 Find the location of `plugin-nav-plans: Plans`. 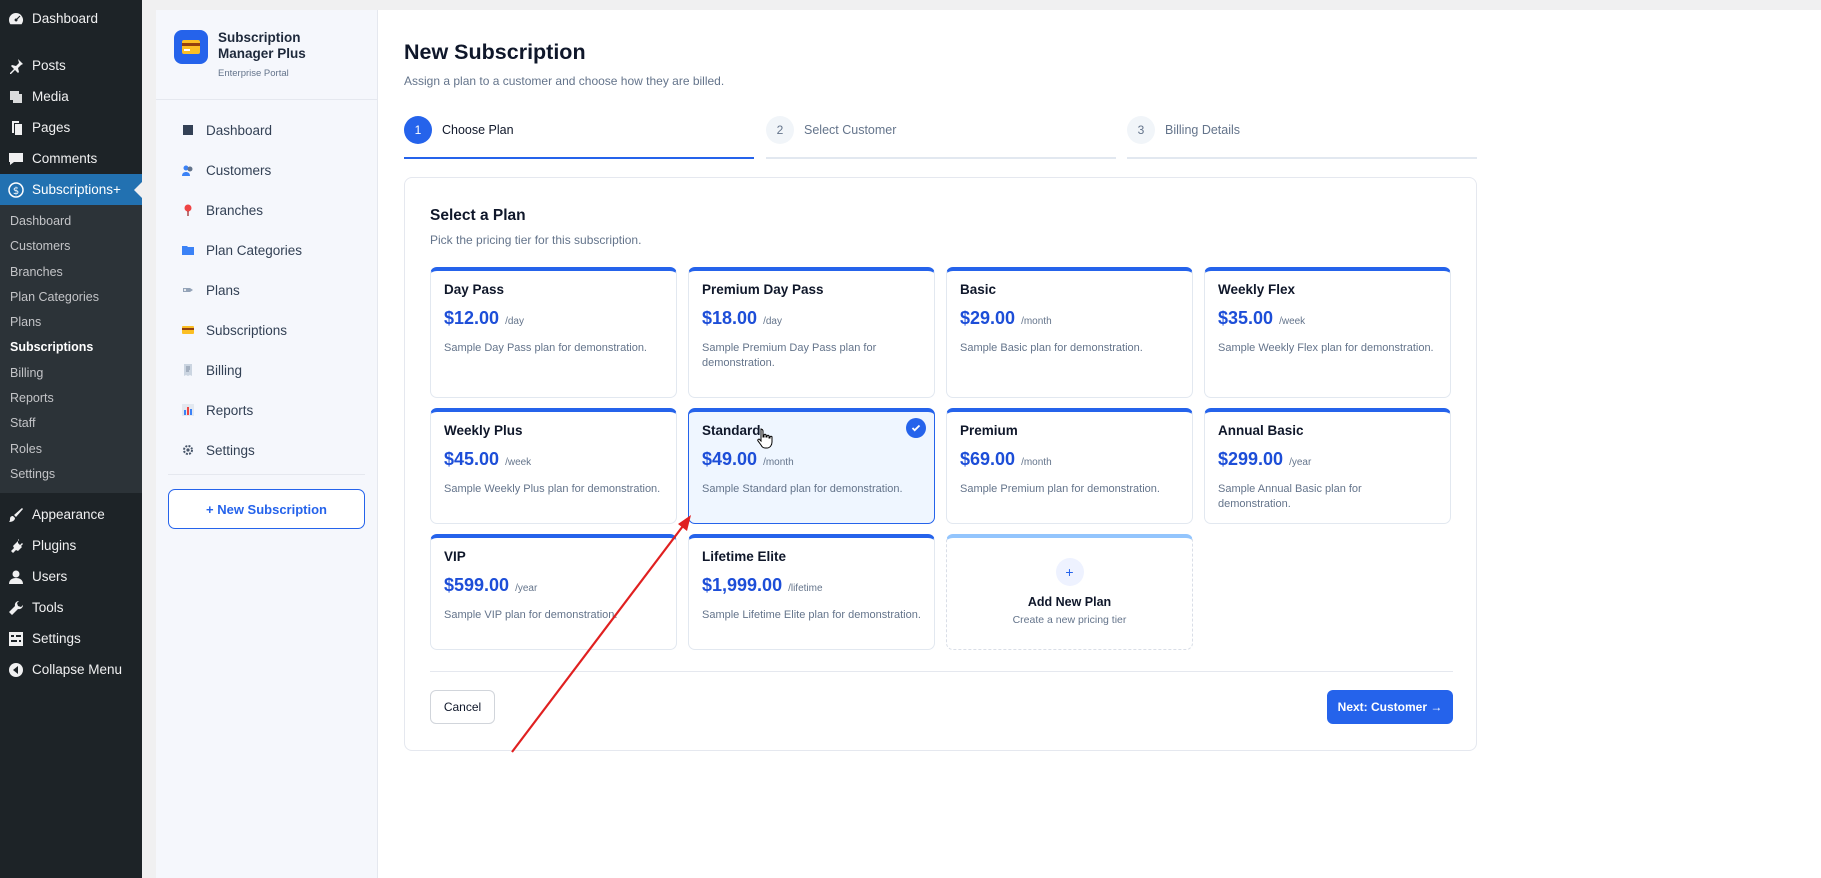

plugin-nav-plans: Plans is located at coordinates (266, 290).